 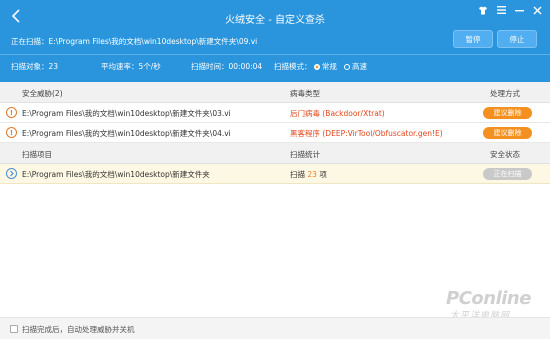 What do you see at coordinates (347, 67) in the screenshot?
I see `mode-fast-radio` at bounding box center [347, 67].